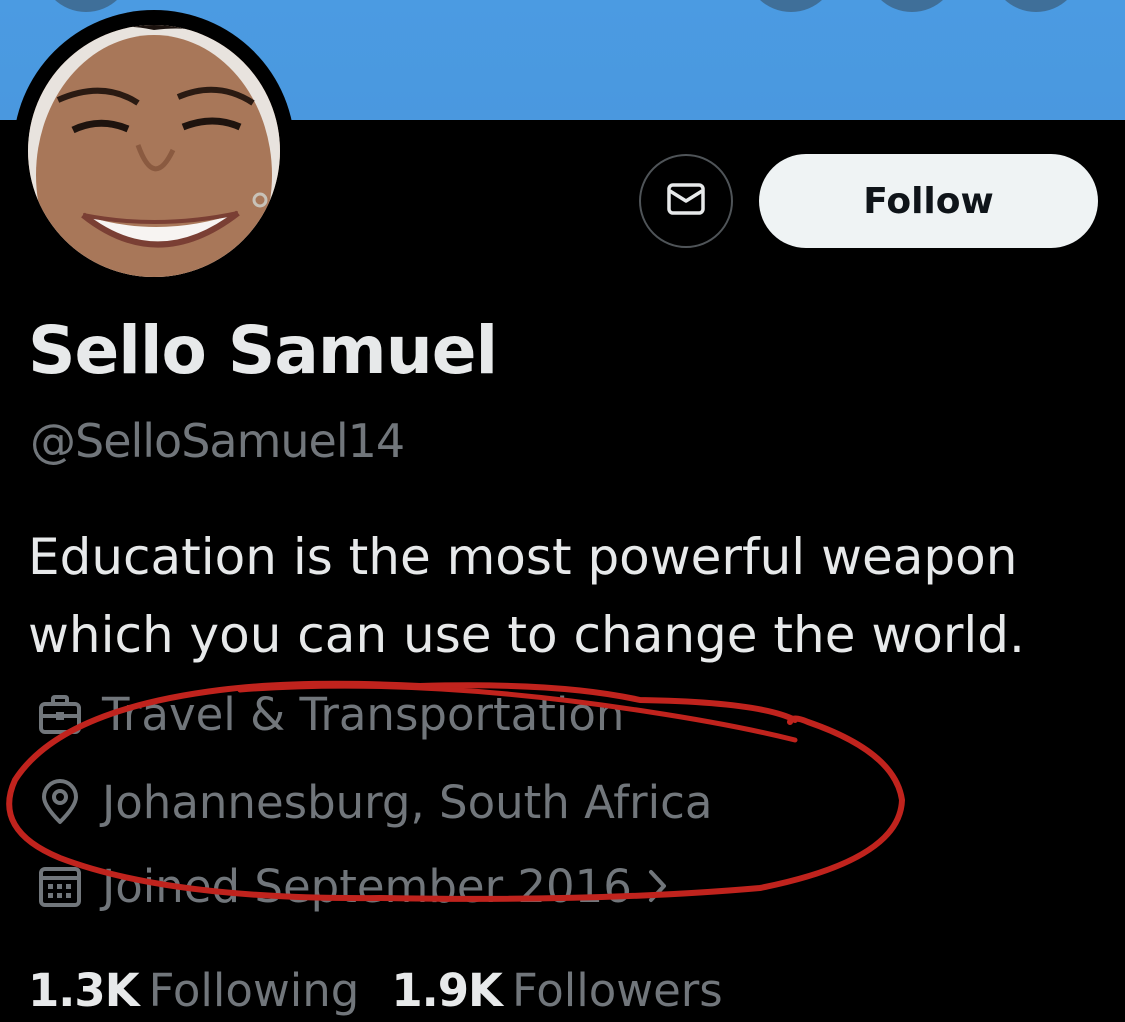  I want to click on avatar-photo, so click(154, 151).